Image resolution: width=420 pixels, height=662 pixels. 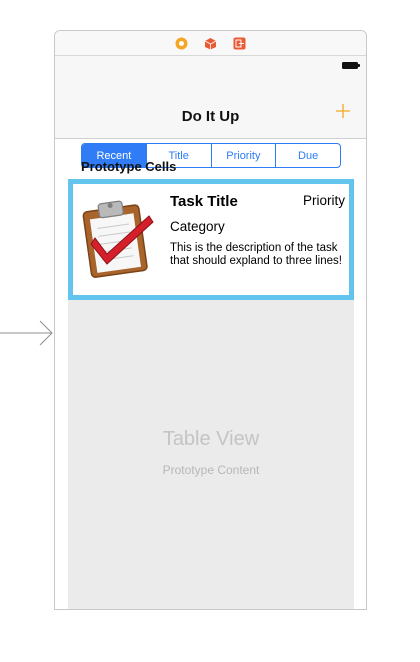 I want to click on task-title-label: Task Title, so click(x=204, y=201).